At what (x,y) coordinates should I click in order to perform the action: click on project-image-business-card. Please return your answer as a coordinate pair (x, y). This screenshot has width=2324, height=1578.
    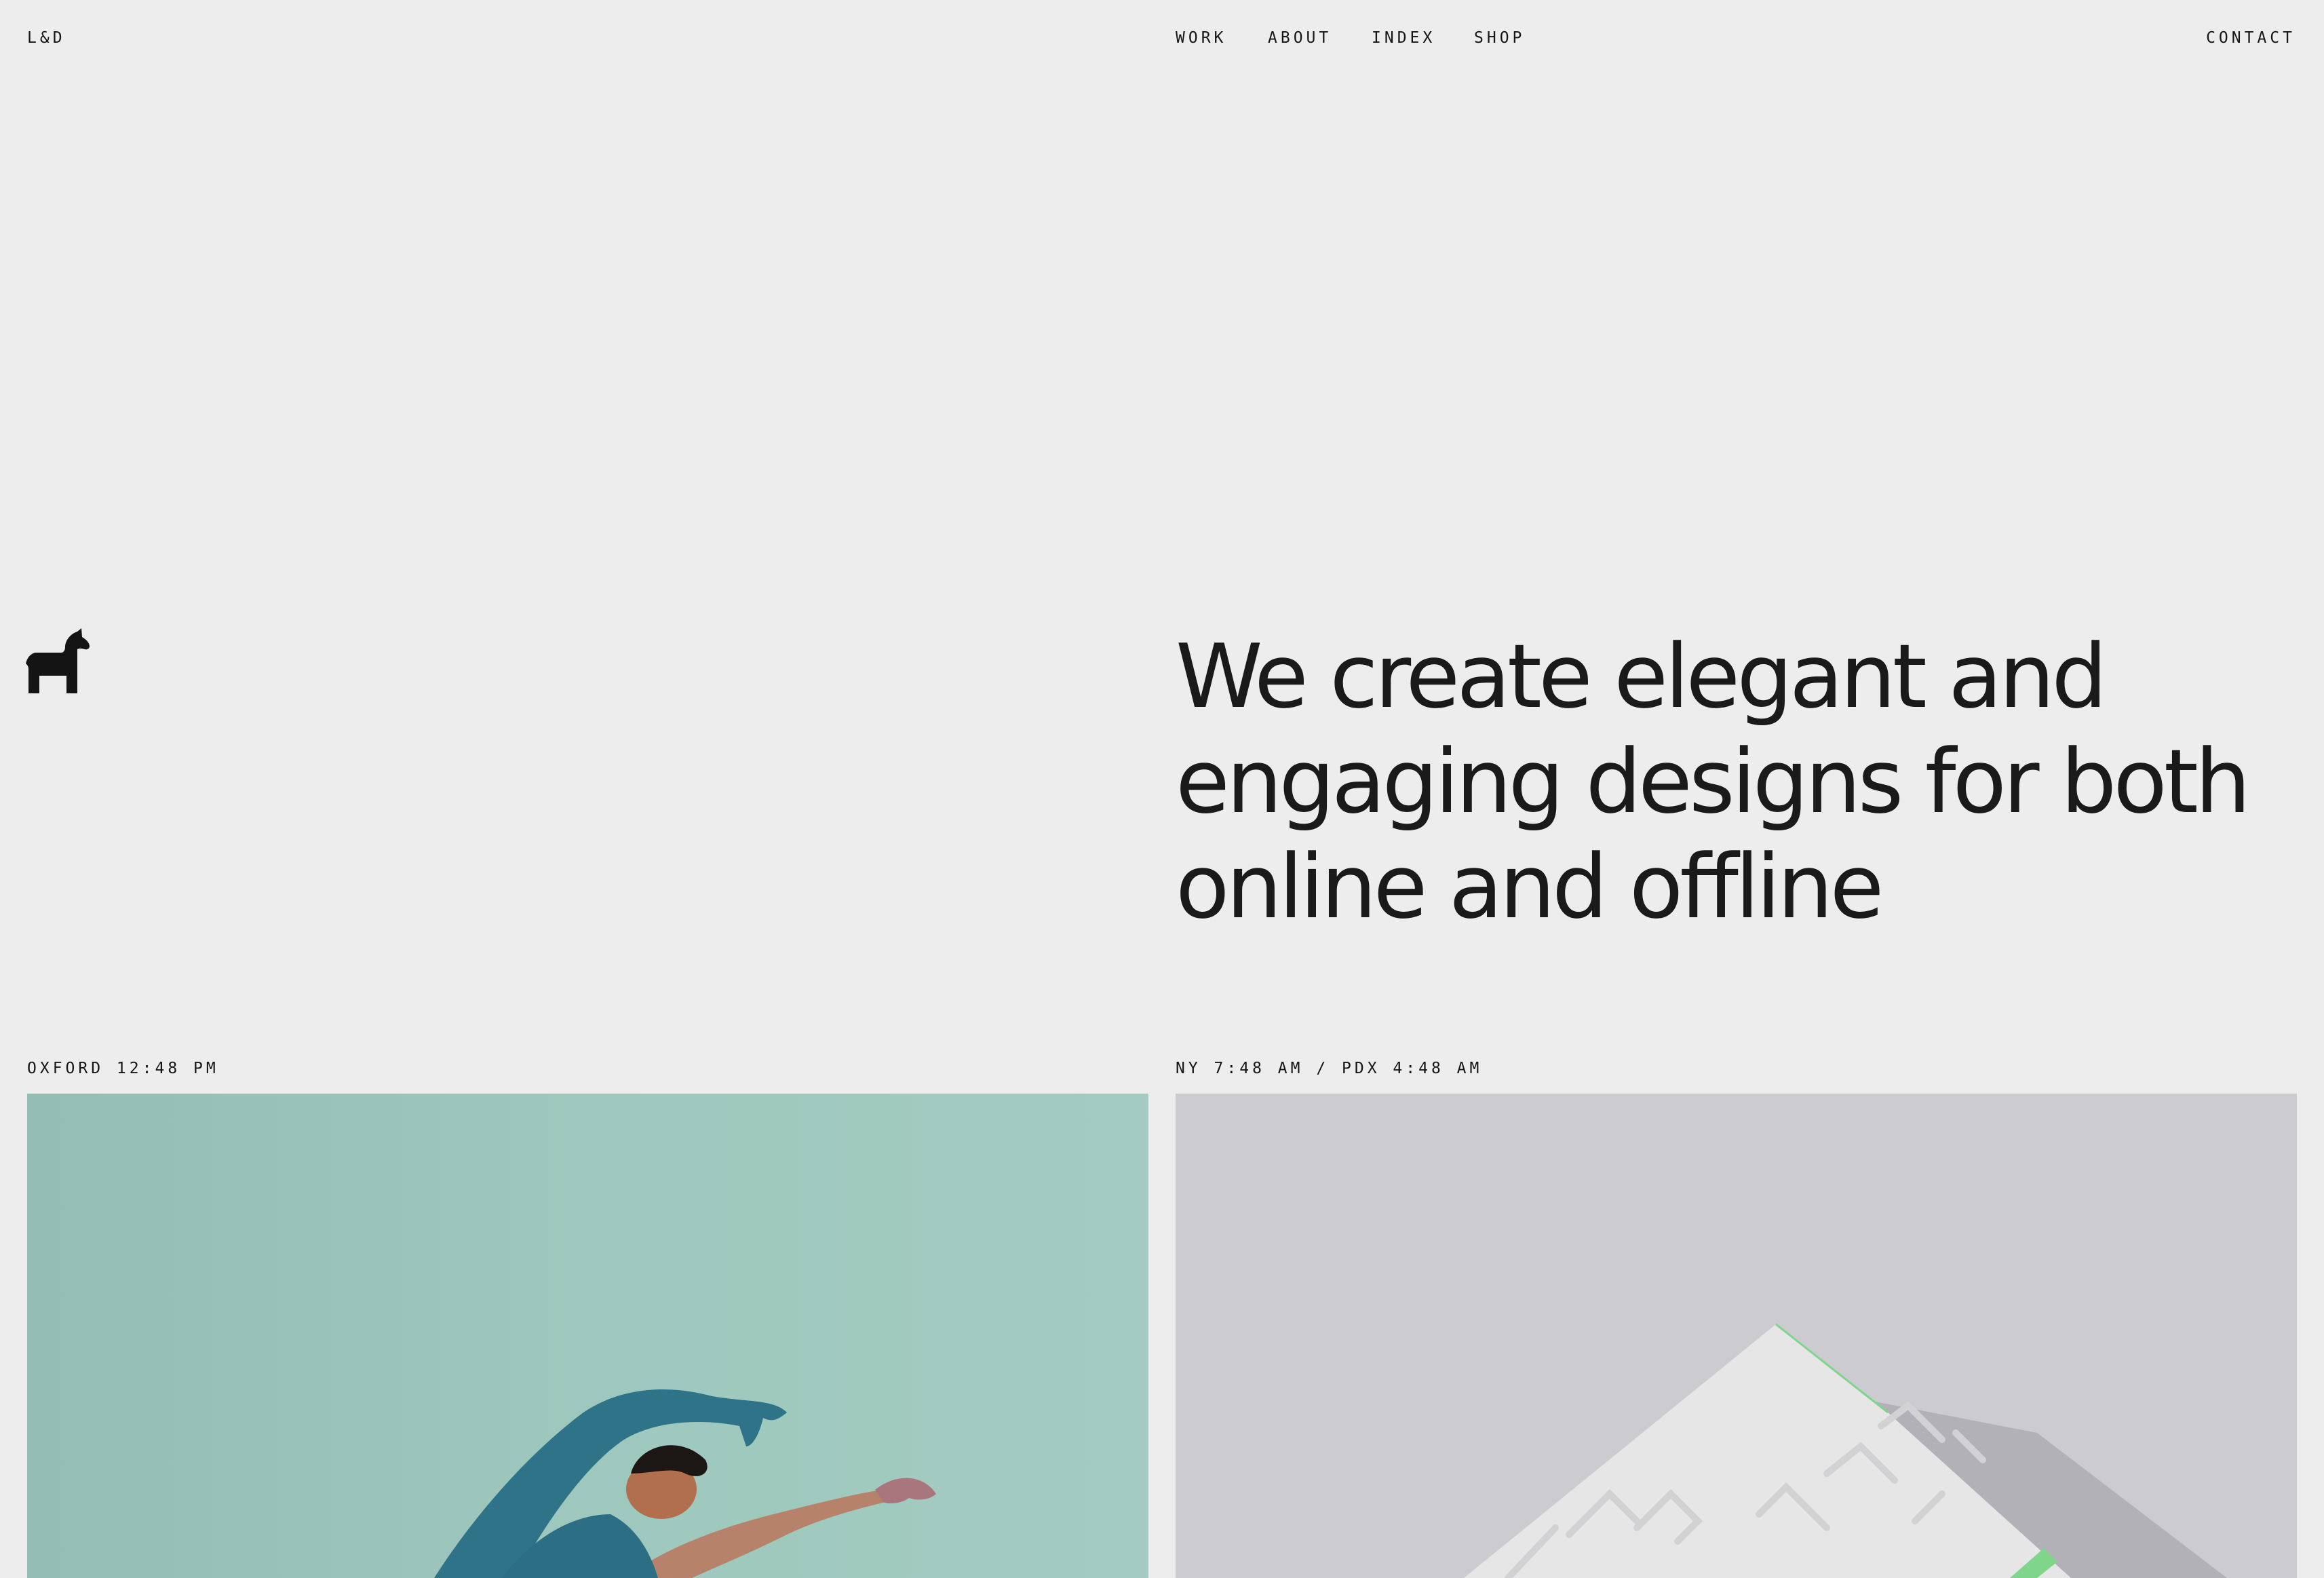
    Looking at the image, I should click on (1736, 1336).